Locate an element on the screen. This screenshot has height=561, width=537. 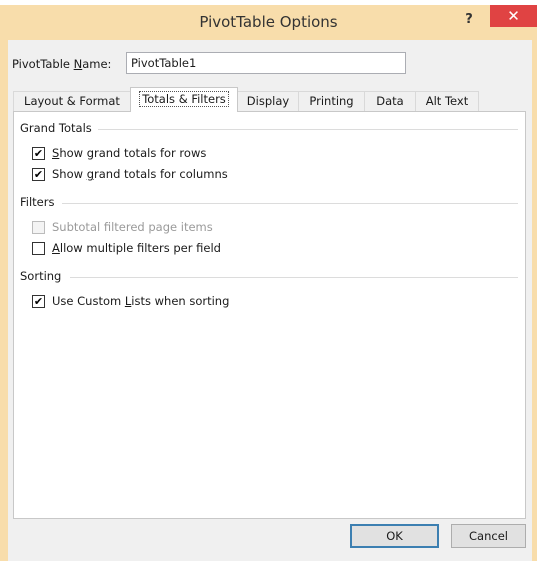
close-icon: ✕ is located at coordinates (513, 16).